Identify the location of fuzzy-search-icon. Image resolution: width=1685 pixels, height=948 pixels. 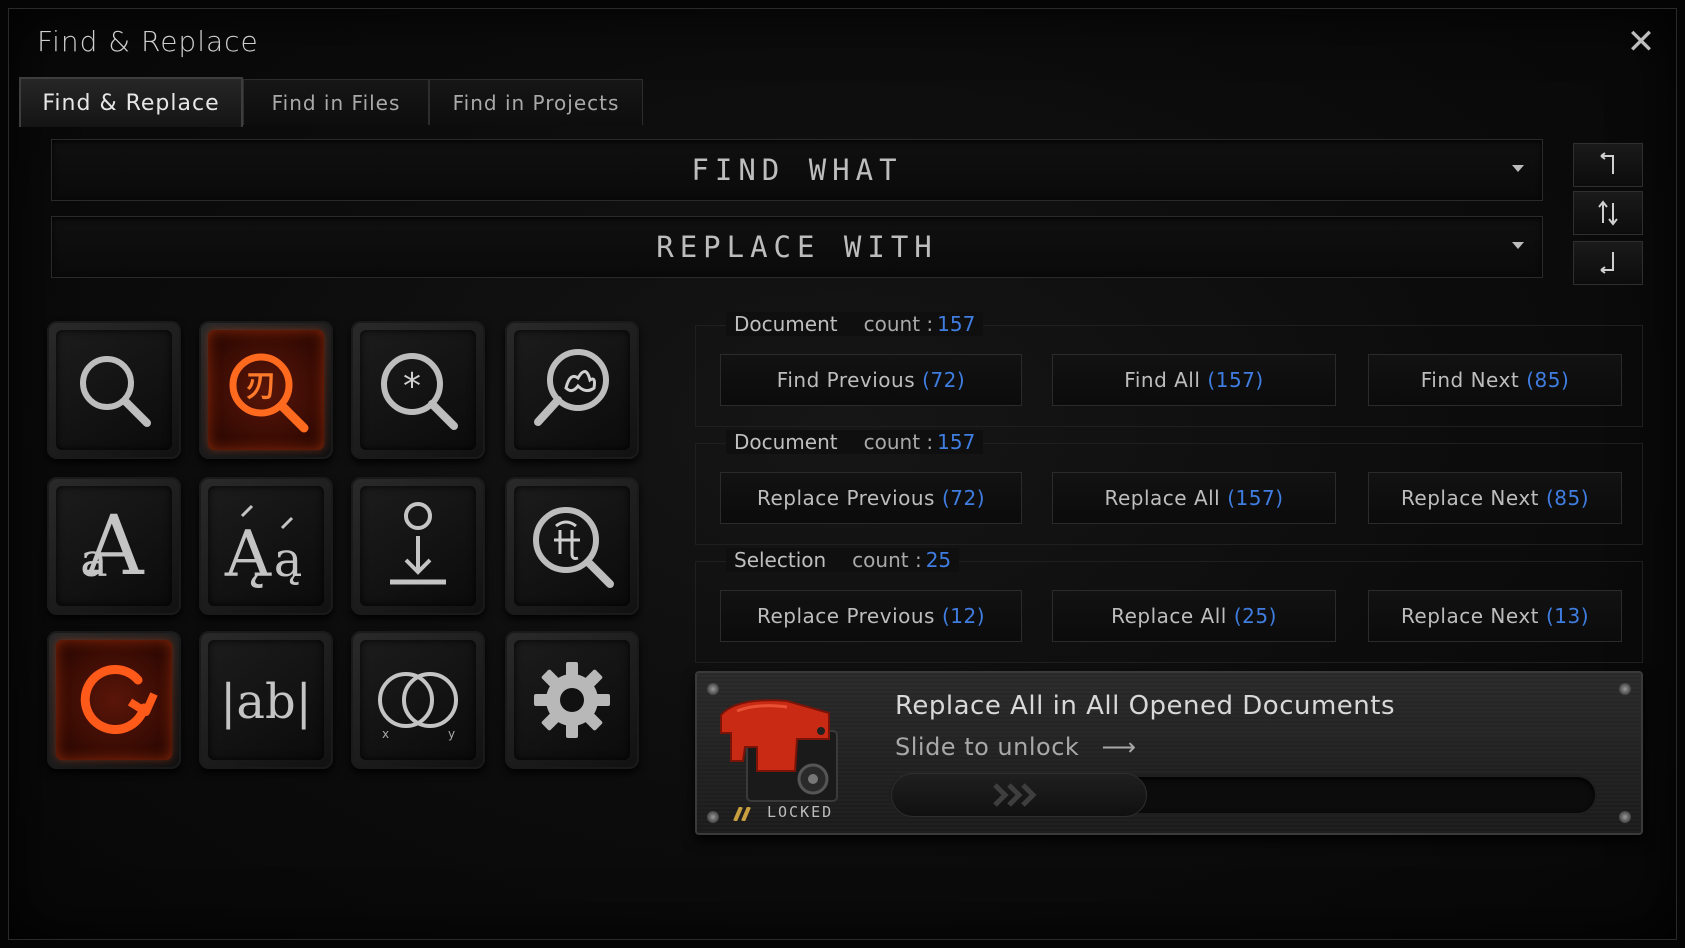
(571, 387).